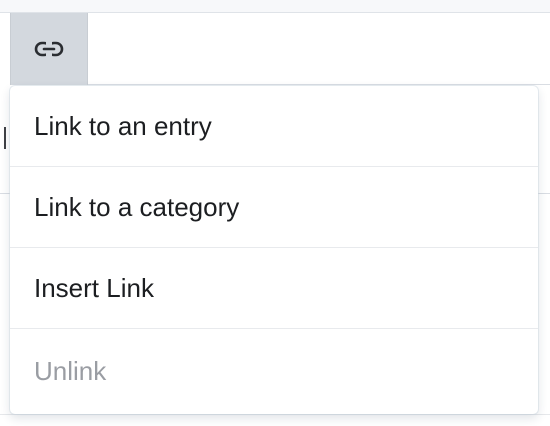 The width and height of the screenshot is (550, 426). Describe the element at coordinates (275, 6) in the screenshot. I see `editor-top-edge` at that location.